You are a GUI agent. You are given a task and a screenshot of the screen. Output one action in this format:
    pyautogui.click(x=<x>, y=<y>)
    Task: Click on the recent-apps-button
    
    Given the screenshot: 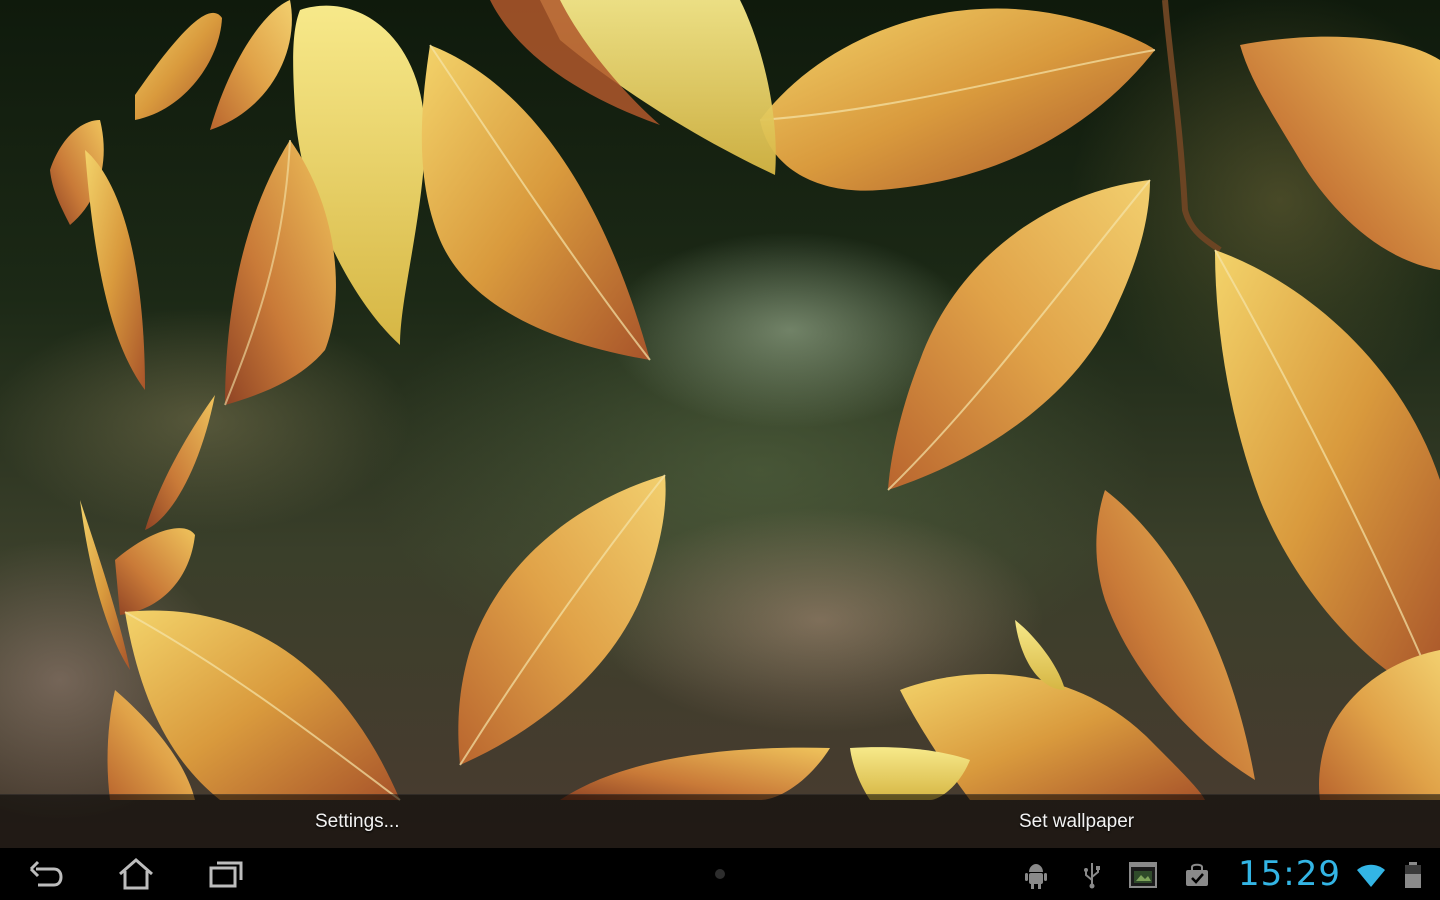 What is the action you would take?
    pyautogui.click(x=225, y=874)
    